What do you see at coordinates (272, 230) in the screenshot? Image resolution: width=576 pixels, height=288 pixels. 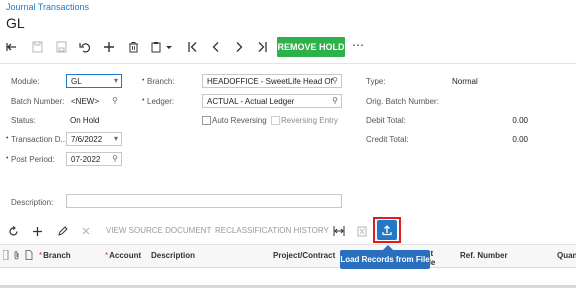 I see `reclassification-history-button: RECLASSIFICATION HISTORY` at bounding box center [272, 230].